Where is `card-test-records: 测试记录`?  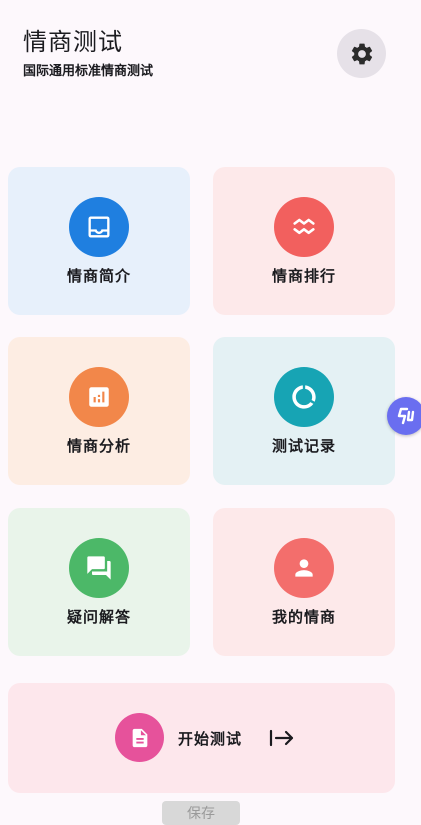 card-test-records: 测试记录 is located at coordinates (304, 411).